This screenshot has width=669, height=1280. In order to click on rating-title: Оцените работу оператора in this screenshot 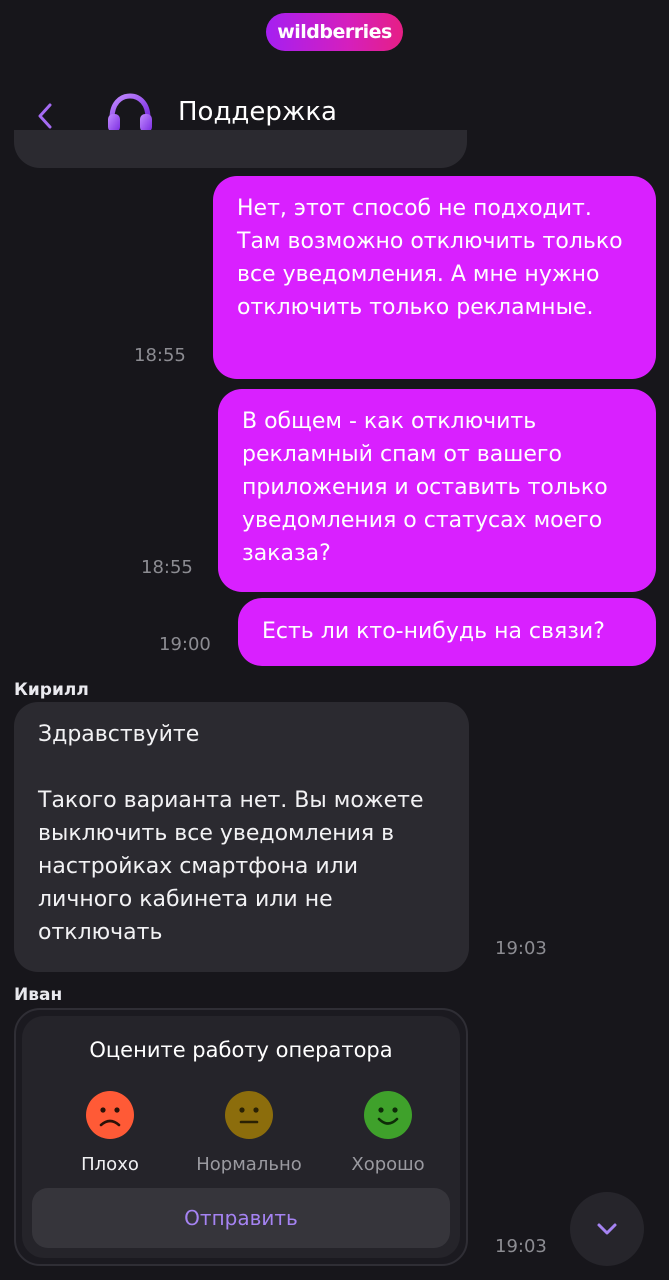, I will do `click(241, 1050)`.